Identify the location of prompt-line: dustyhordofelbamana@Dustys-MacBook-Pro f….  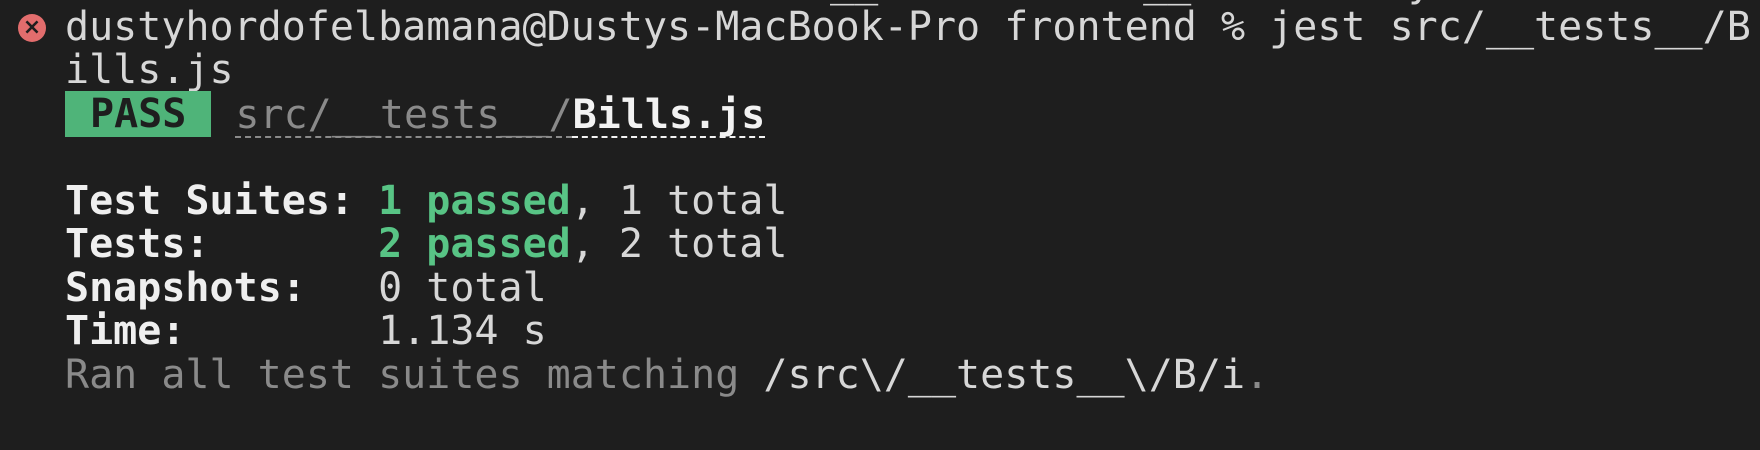
(908, 27).